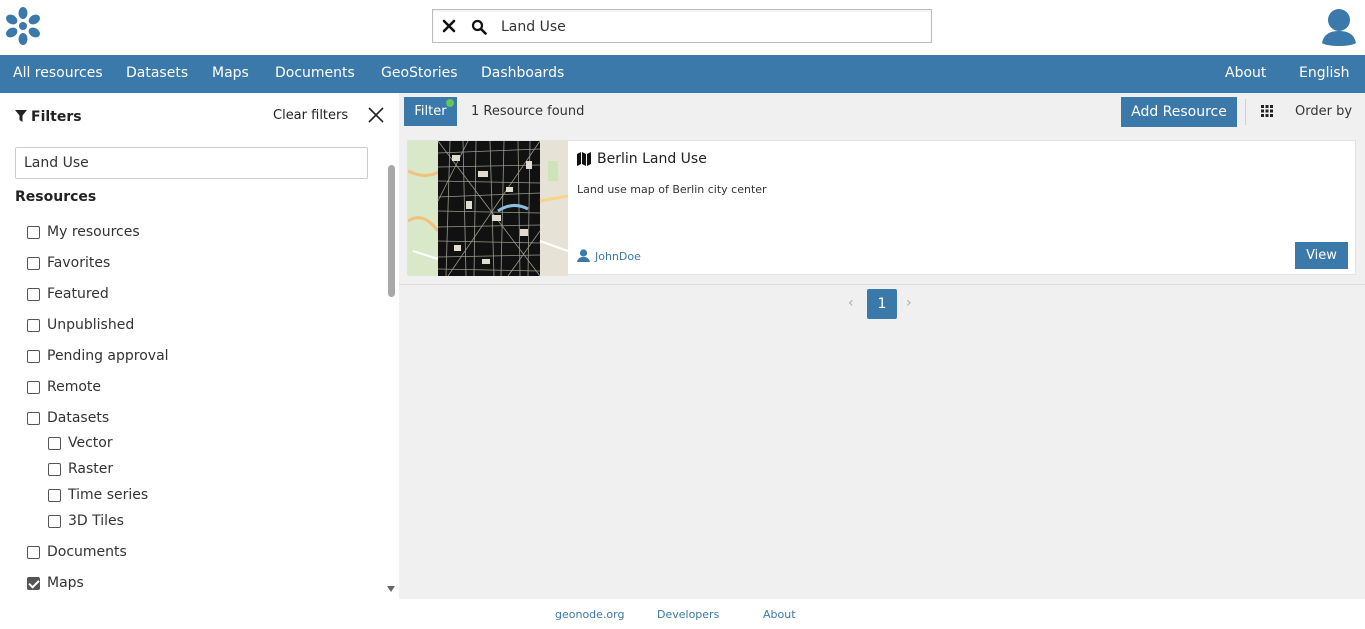 This screenshot has height=629, width=1365. Describe the element at coordinates (589, 614) in the screenshot. I see `footer-link-geonode: geonode.org` at that location.